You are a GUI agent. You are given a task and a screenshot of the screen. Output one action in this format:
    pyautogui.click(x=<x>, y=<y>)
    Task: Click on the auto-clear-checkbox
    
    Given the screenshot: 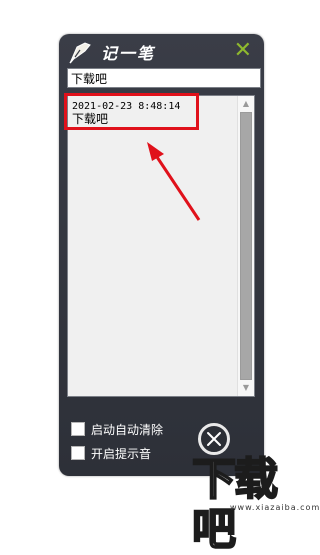 What is the action you would take?
    pyautogui.click(x=78, y=429)
    